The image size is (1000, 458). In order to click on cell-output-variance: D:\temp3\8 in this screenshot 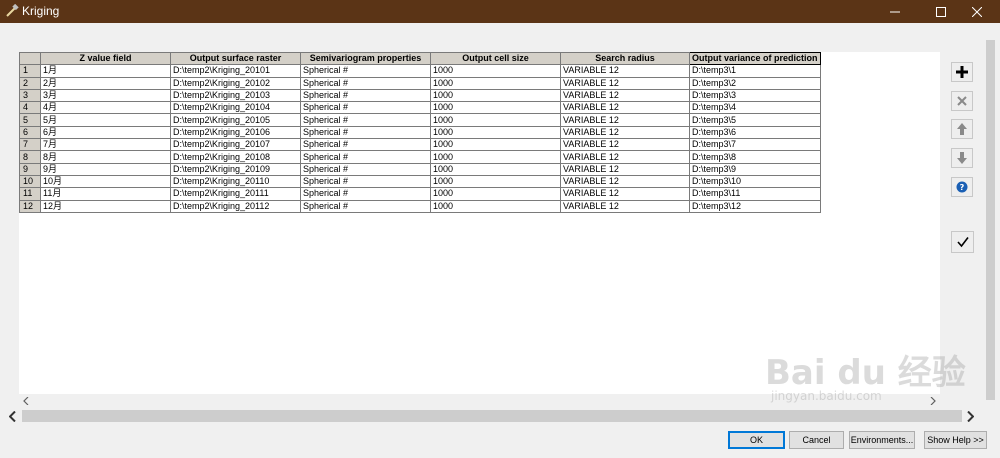, I will do `click(755, 157)`.